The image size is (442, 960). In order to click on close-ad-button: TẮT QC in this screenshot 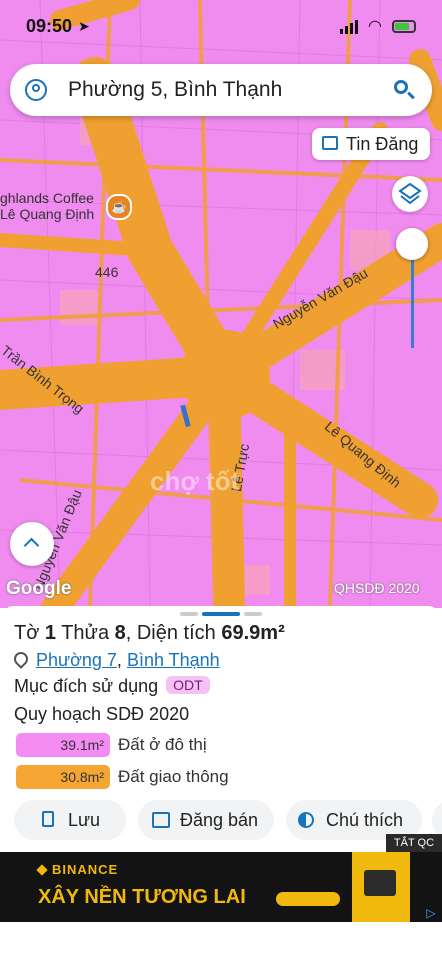, I will do `click(414, 843)`.